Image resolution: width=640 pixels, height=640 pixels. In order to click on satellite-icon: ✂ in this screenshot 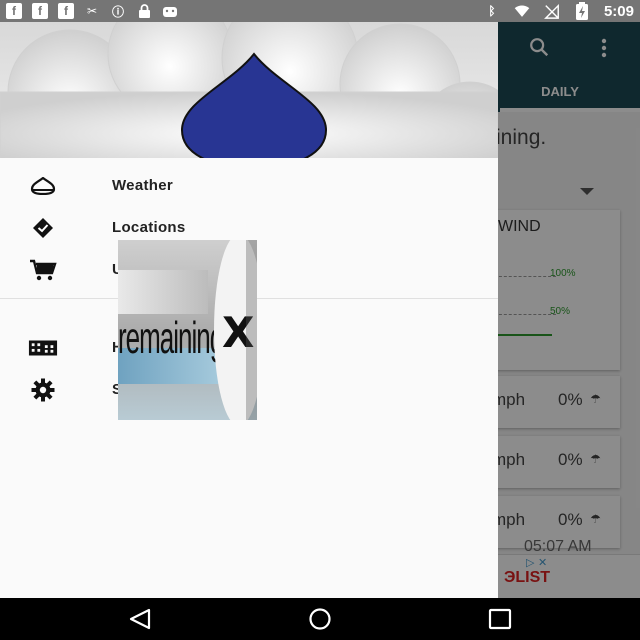, I will do `click(92, 11)`.